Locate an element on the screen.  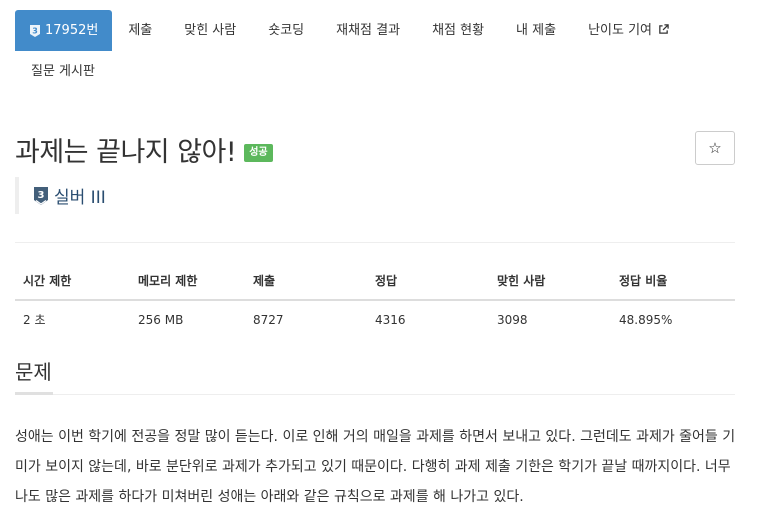
table-row: 2 초 256 MB 8727 4316 3098 48.895% is located at coordinates (375, 319).